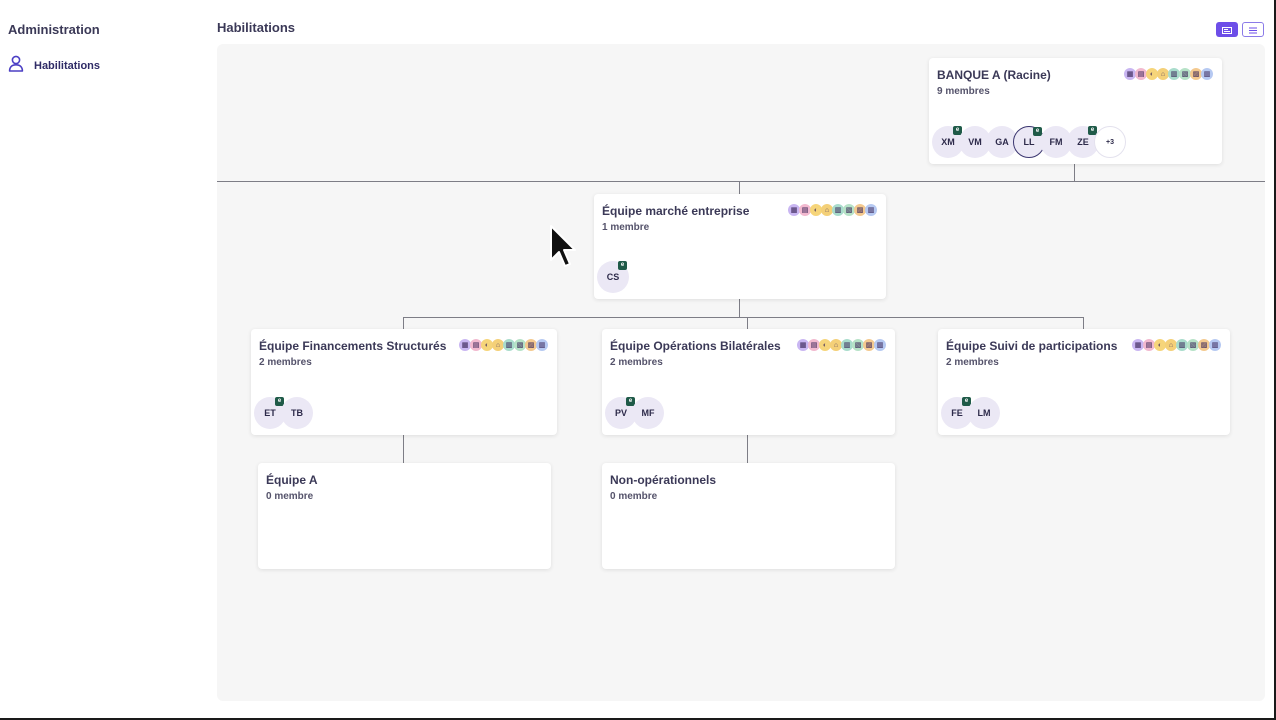 This screenshot has height=720, width=1276. I want to click on member-count: 9 membres, so click(963, 91).